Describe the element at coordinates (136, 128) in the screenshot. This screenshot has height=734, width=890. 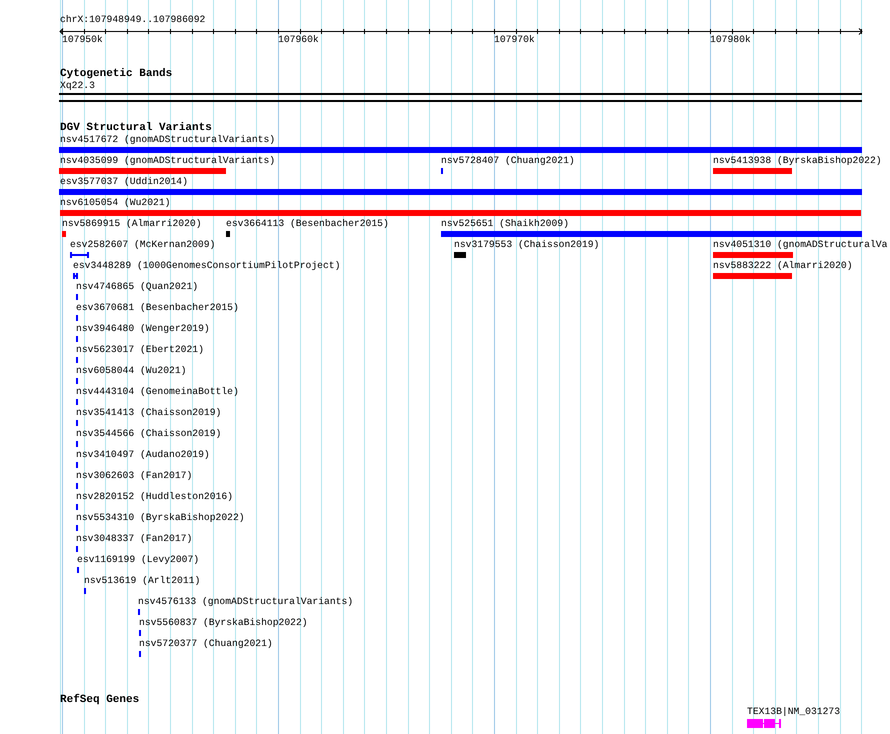
I see `track-title: DGV Structural Variants` at that location.